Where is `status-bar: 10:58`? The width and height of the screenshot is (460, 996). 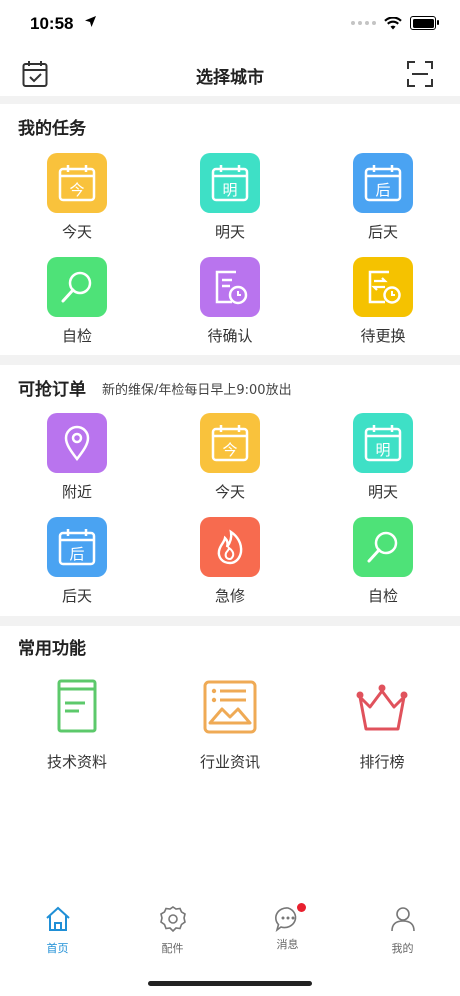
status-bar: 10:58 is located at coordinates (230, 26).